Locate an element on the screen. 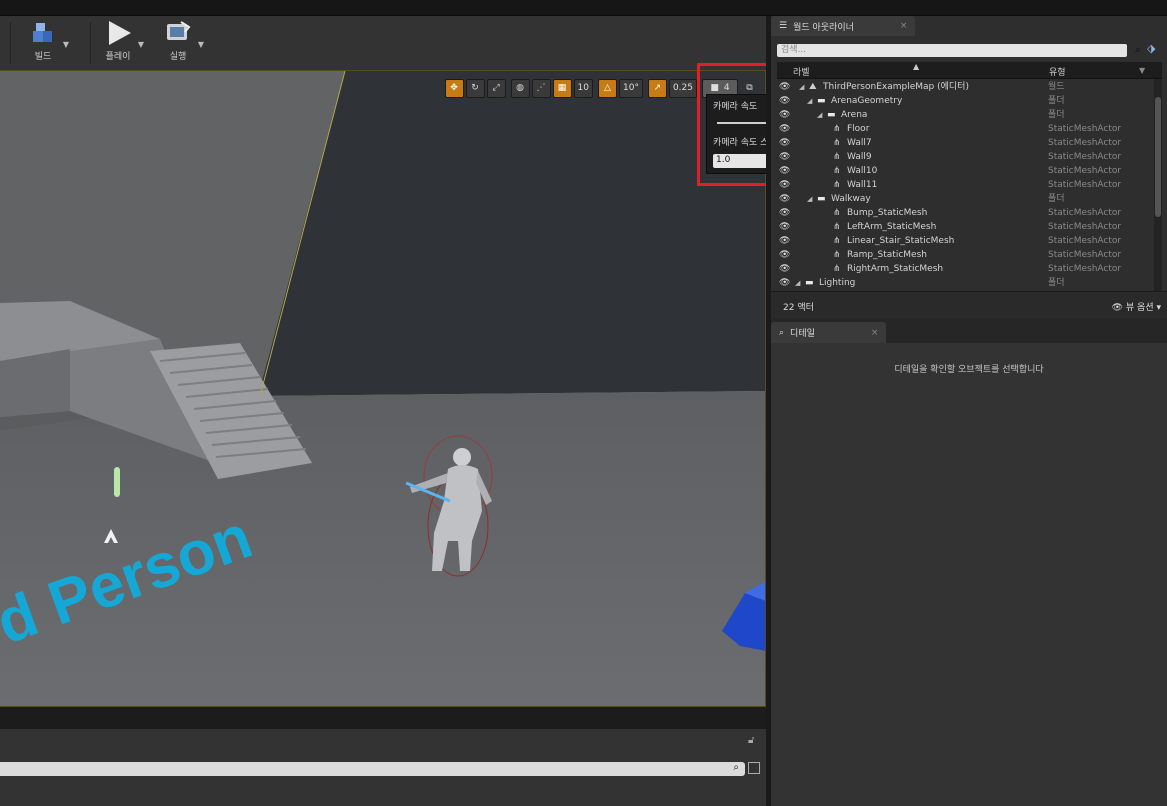  outliner-row: 👁︎ ⋔ LeftArm_StaticMesh StaticMeshActor is located at coordinates (964, 227).